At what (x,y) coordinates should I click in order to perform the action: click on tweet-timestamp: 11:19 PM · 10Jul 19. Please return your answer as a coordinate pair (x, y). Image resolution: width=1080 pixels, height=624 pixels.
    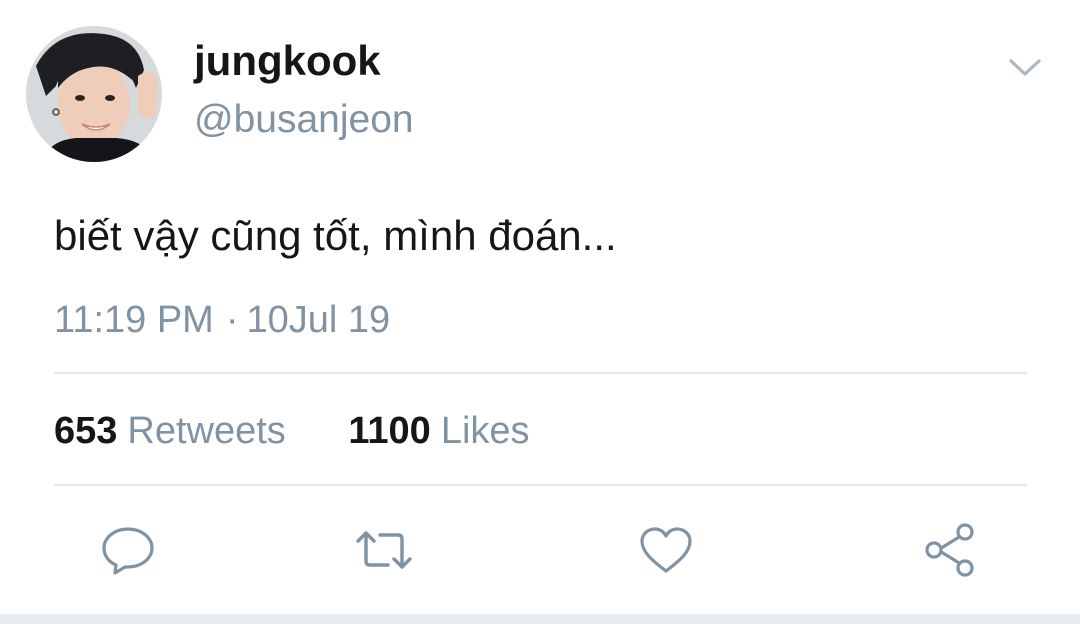
    Looking at the image, I should click on (222, 320).